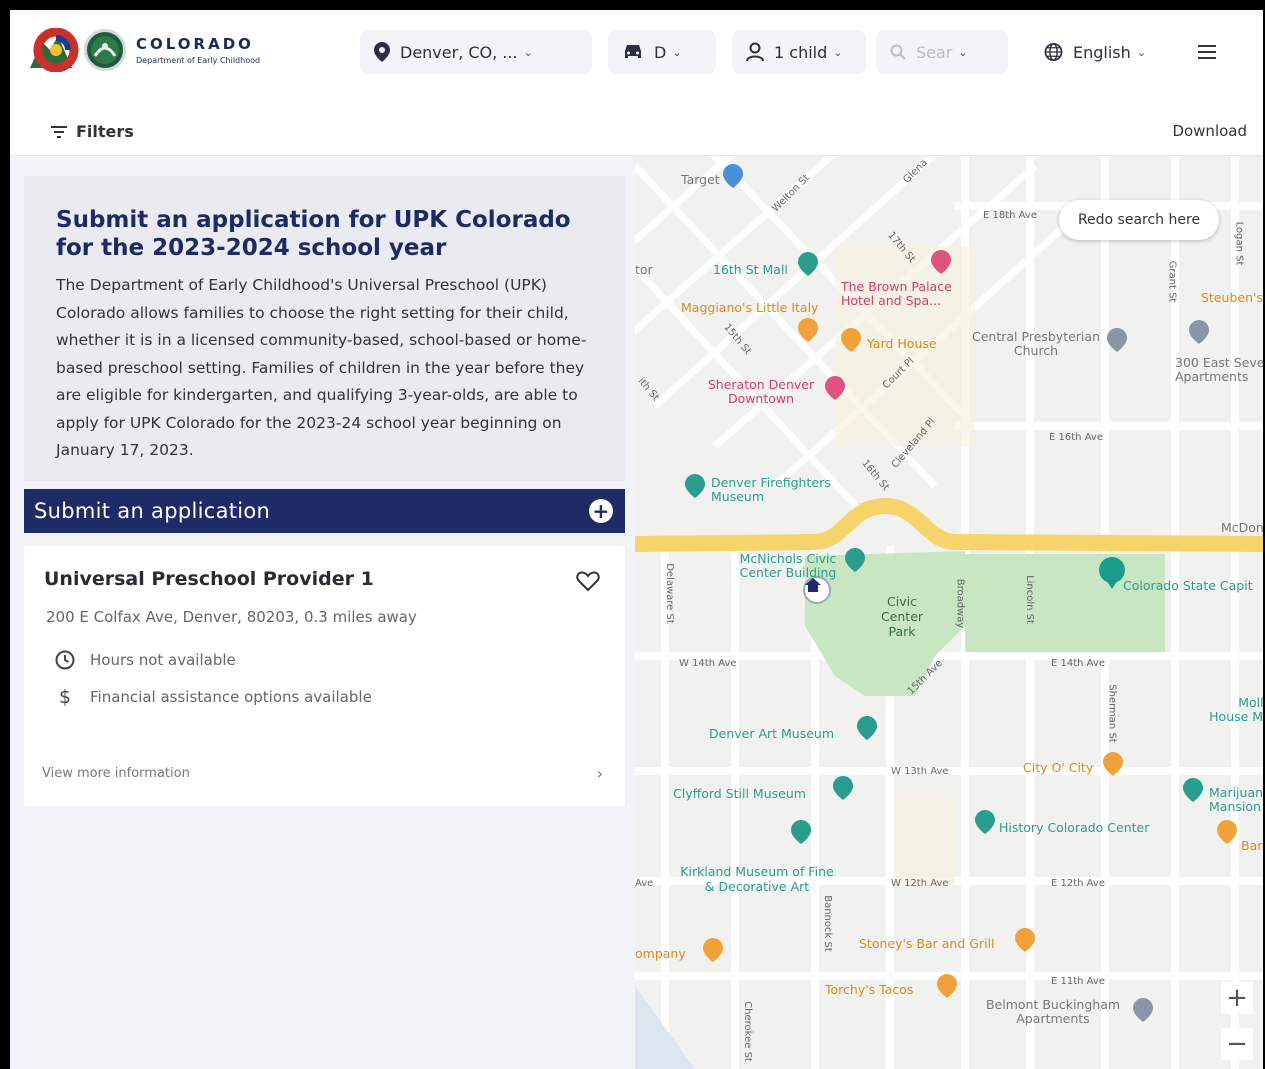  Describe the element at coordinates (1139, 220) in the screenshot. I see `redo-search-button: Redo search here` at that location.